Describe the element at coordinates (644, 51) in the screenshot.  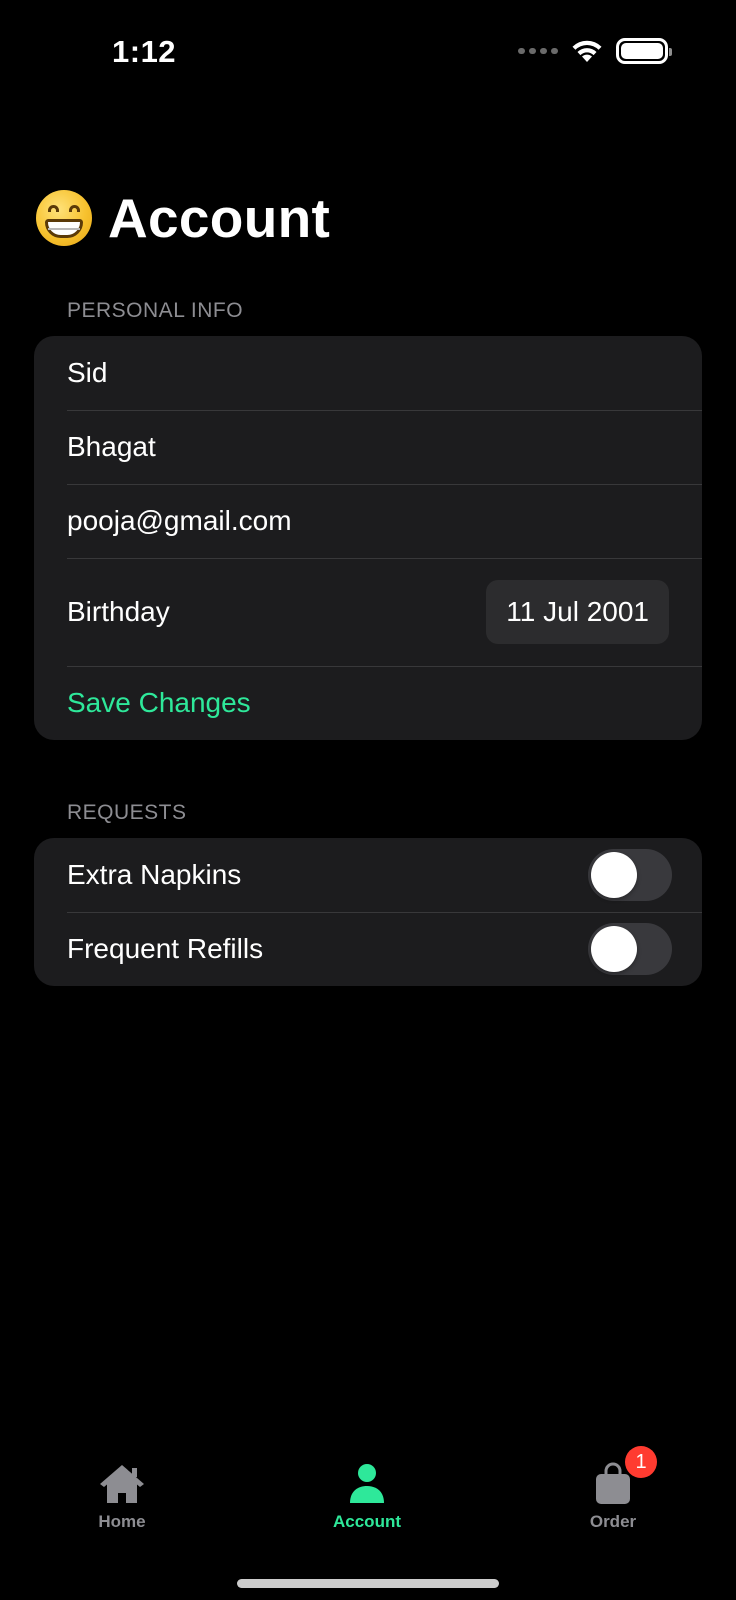
I see `battery-icon` at that location.